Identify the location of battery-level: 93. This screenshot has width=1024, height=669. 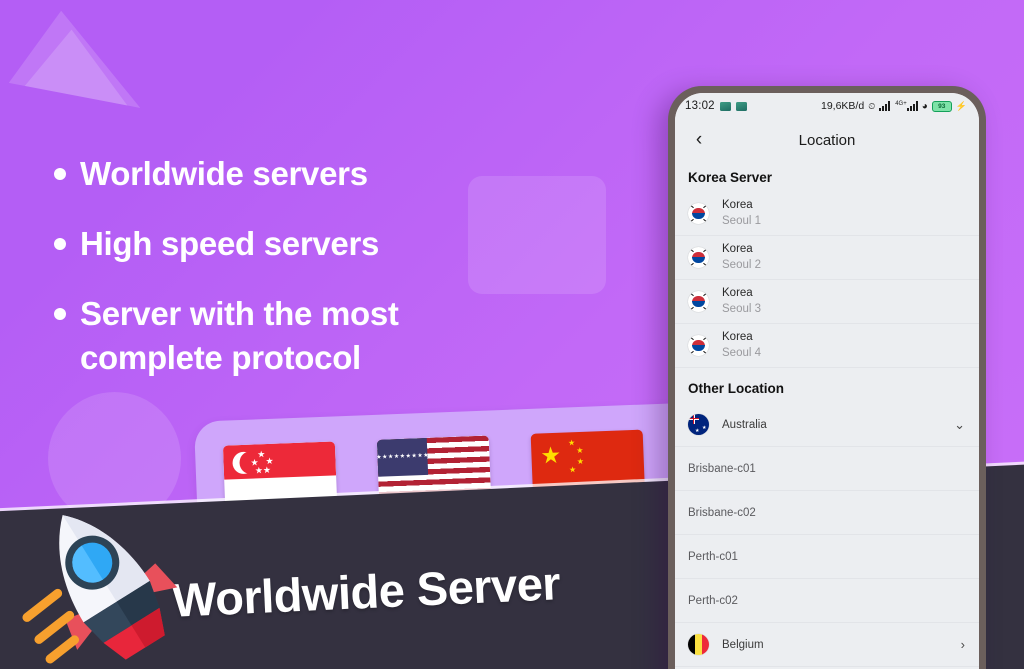
(942, 106).